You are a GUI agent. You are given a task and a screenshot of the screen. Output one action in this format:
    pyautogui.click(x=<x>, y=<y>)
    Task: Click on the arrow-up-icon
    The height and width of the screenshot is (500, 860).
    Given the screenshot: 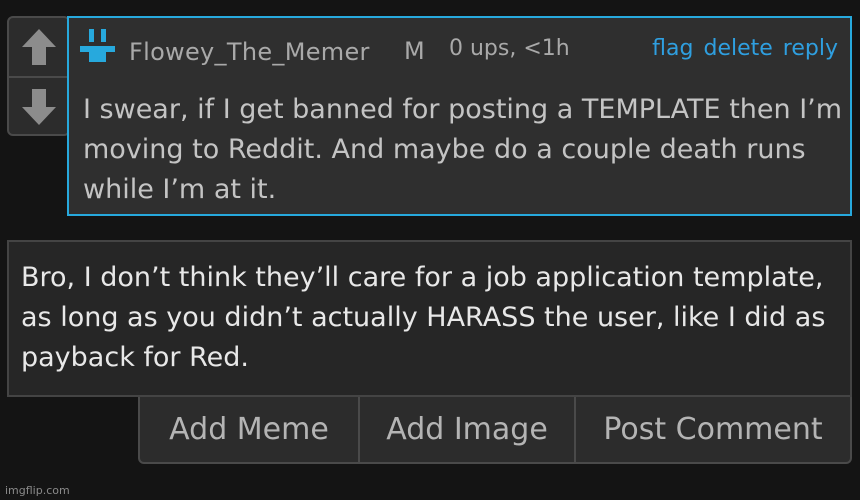 What is the action you would take?
    pyautogui.click(x=38, y=47)
    